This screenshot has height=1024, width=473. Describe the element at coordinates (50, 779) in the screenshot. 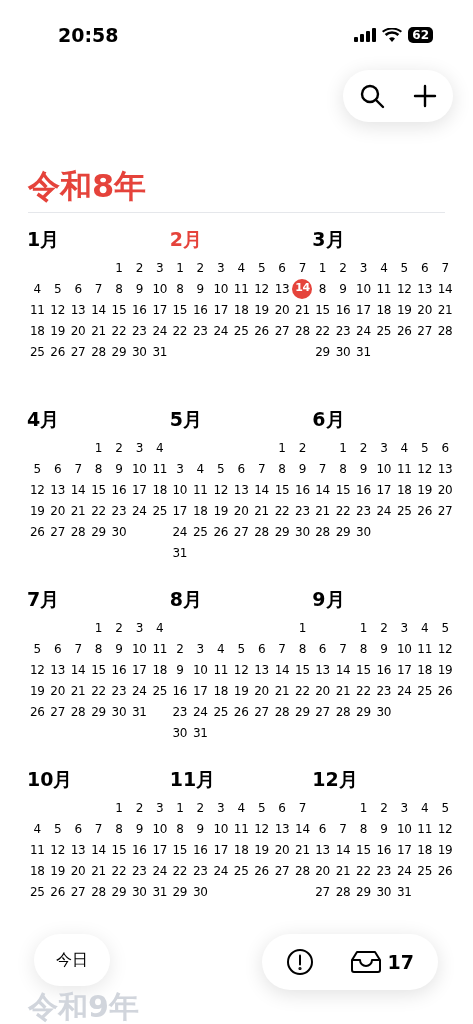

I see `month-title: 10月` at that location.